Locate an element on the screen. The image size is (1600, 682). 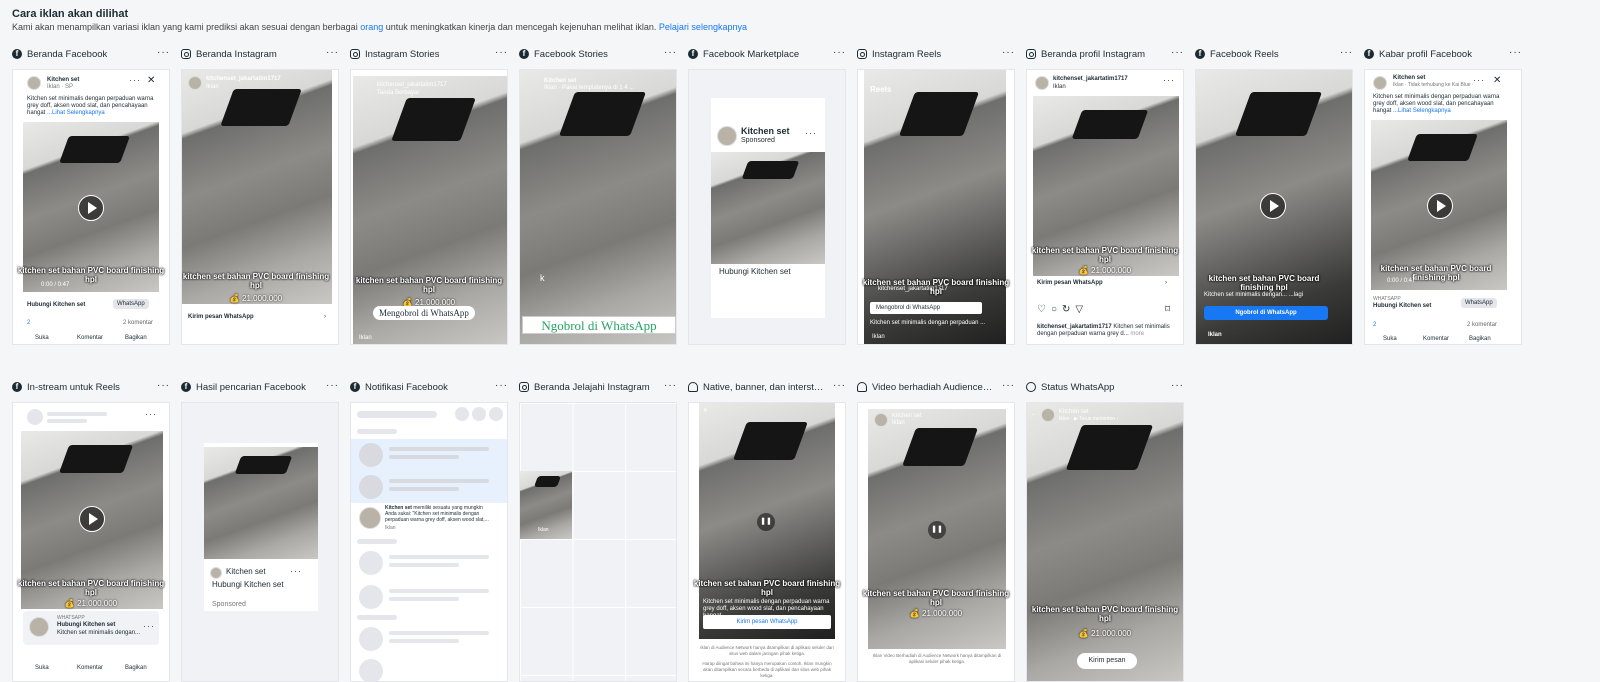
audience-network-icon is located at coordinates (862, 387).